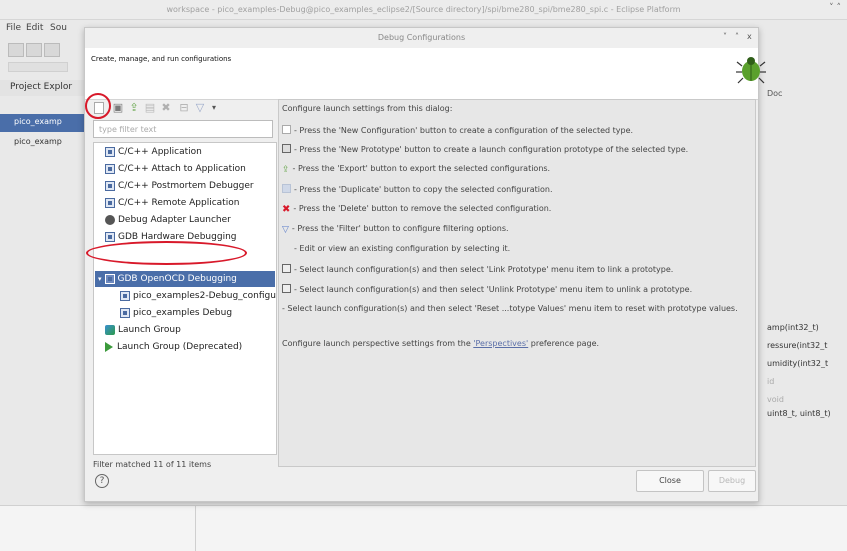 Image resolution: width=847 pixels, height=551 pixels. Describe the element at coordinates (670, 481) in the screenshot. I see `close-button: Close` at that location.